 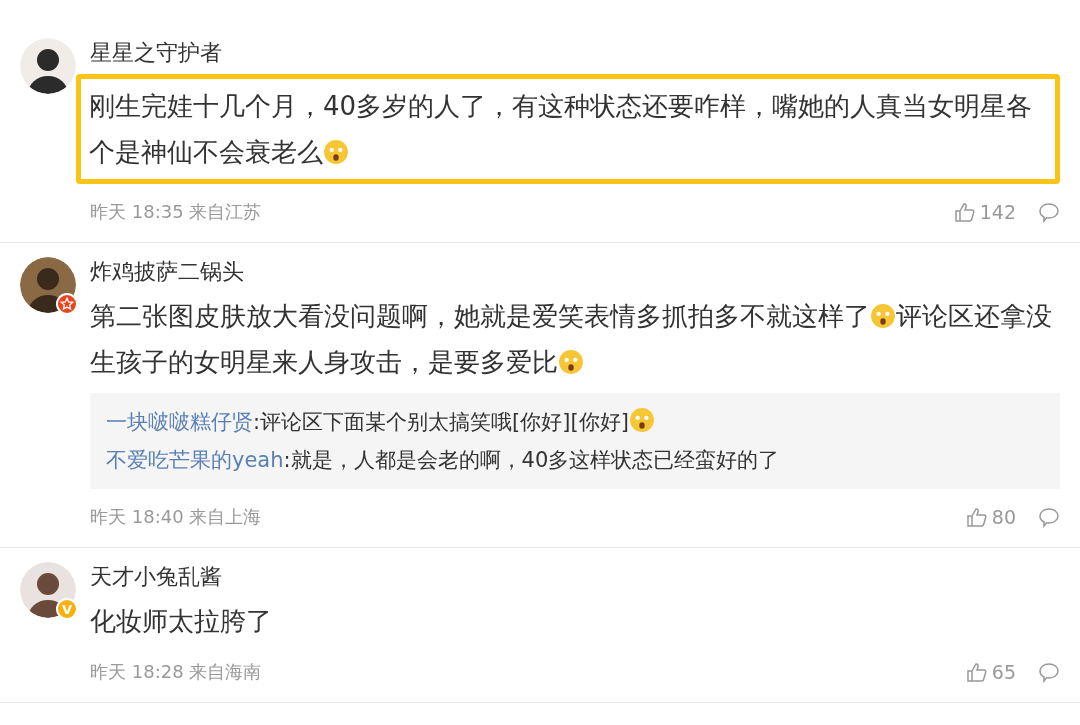 What do you see at coordinates (67, 609) in the screenshot?
I see `verified-badge: V` at bounding box center [67, 609].